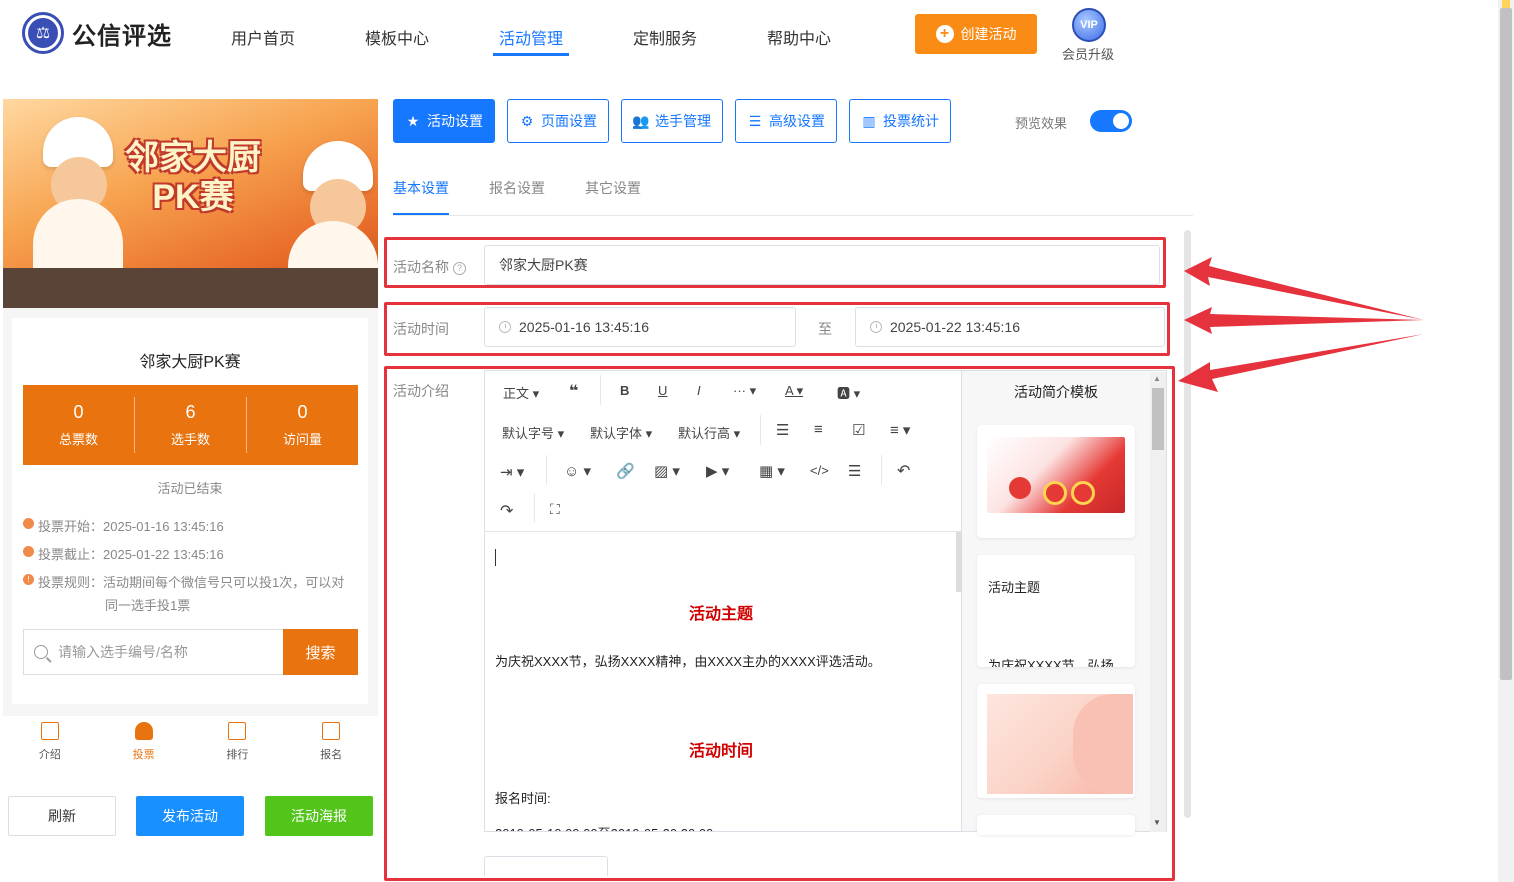 This screenshot has height=882, width=1514. I want to click on vip-icon: VIP, so click(1089, 25).